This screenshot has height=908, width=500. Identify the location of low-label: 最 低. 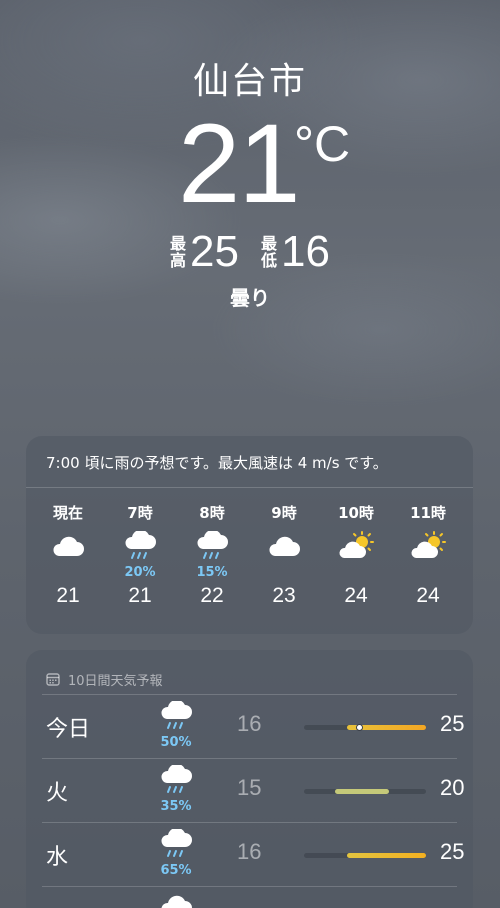
(269, 252).